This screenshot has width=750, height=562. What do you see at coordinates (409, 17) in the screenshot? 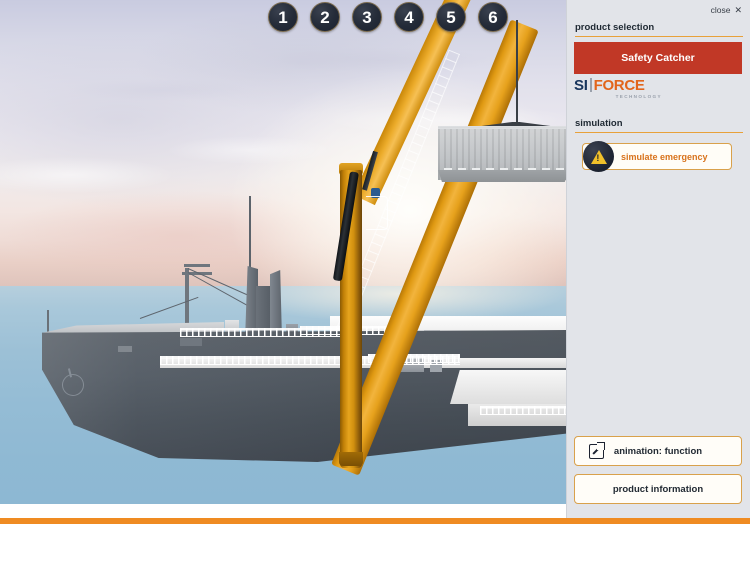
I see `step-button-4: 4` at bounding box center [409, 17].